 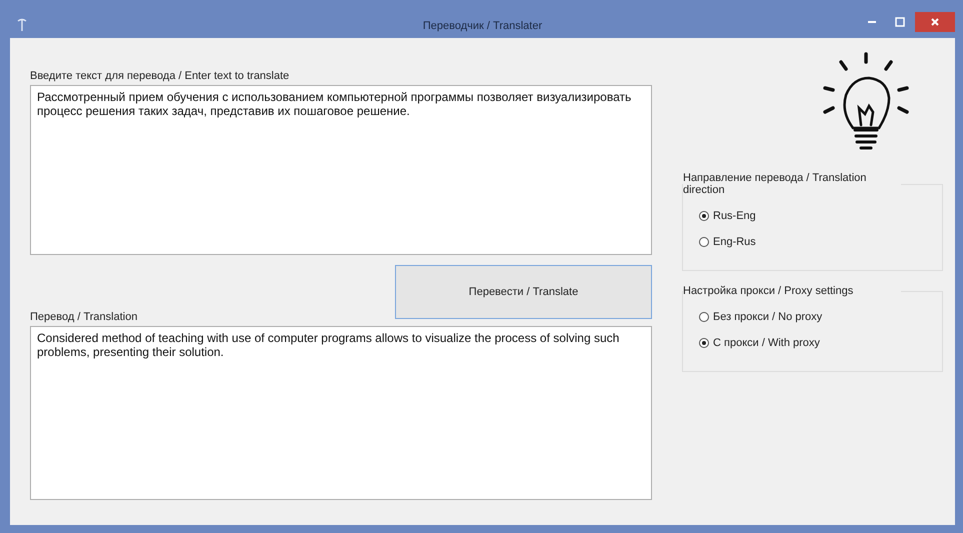 I want to click on option-label: Eng-Rus, so click(x=734, y=242).